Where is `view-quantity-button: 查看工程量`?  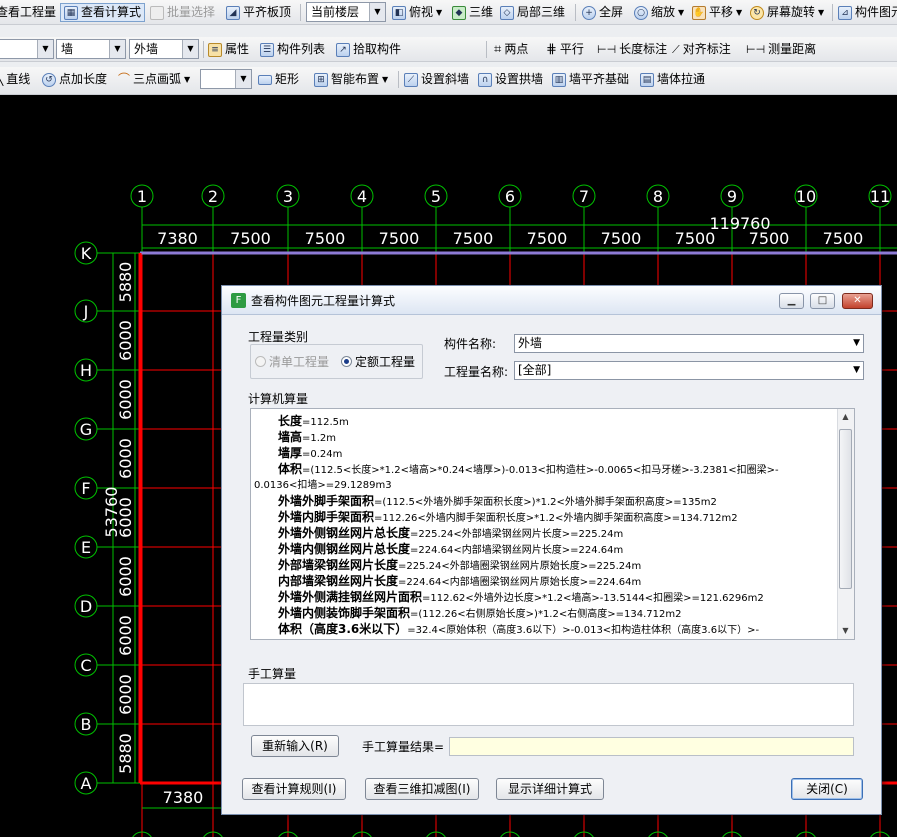
view-quantity-button: 查看工程量 is located at coordinates (28, 12).